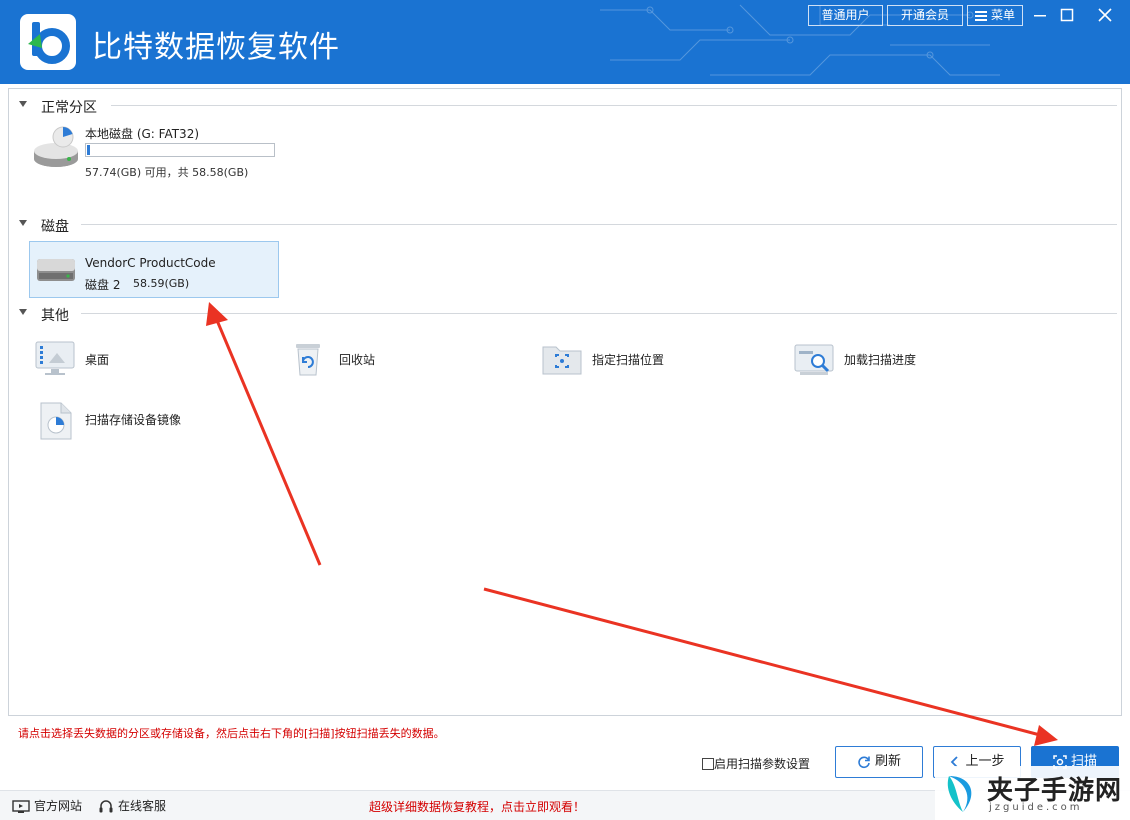 The image size is (1130, 820). I want to click on partition-item-g: 本地磁盘 (G: FAT32) 57.74(GB) 可用，共 58.58(GB), so click(159, 149).